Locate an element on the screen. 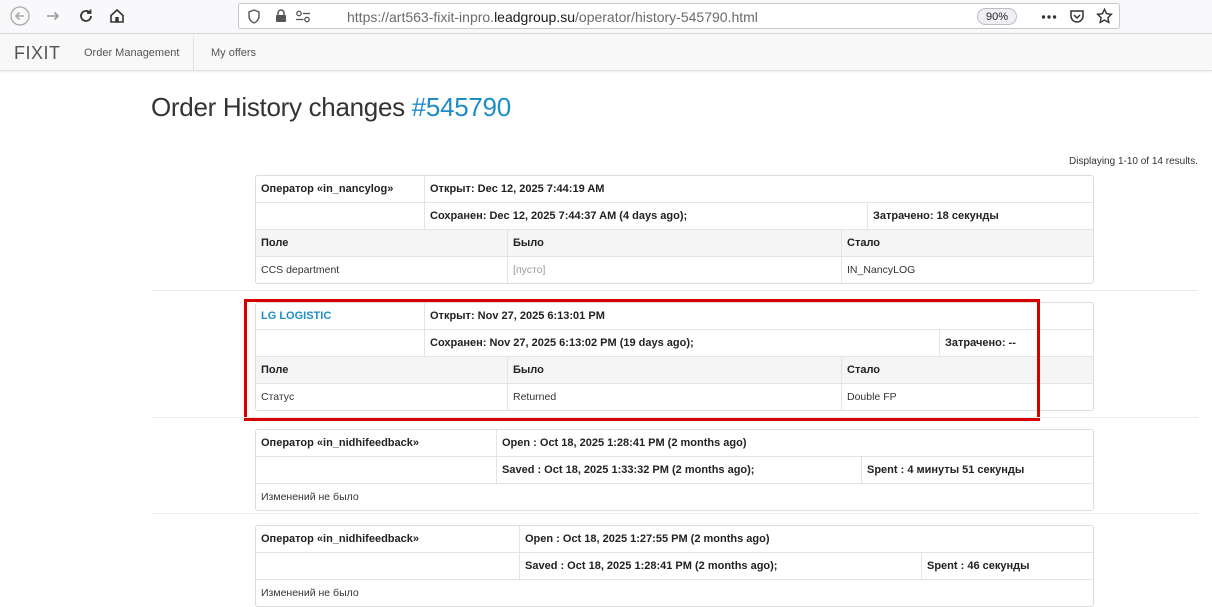 This screenshot has height=607, width=1212. page-title: Order History changes #545790 is located at coordinates (331, 107).